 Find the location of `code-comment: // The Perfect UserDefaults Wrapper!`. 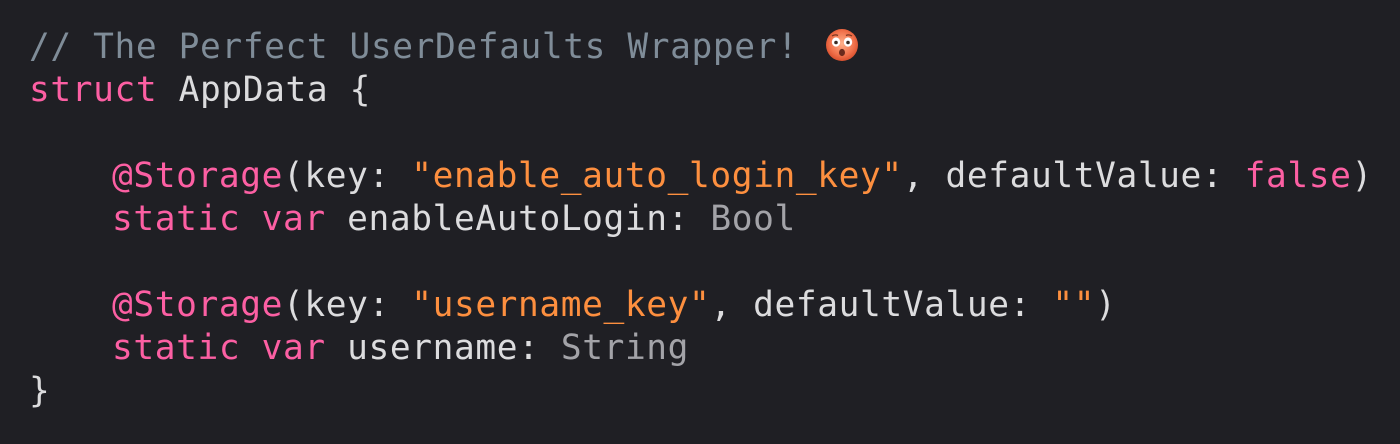

code-comment: // The Perfect UserDefaults Wrapper! is located at coordinates (414, 47).